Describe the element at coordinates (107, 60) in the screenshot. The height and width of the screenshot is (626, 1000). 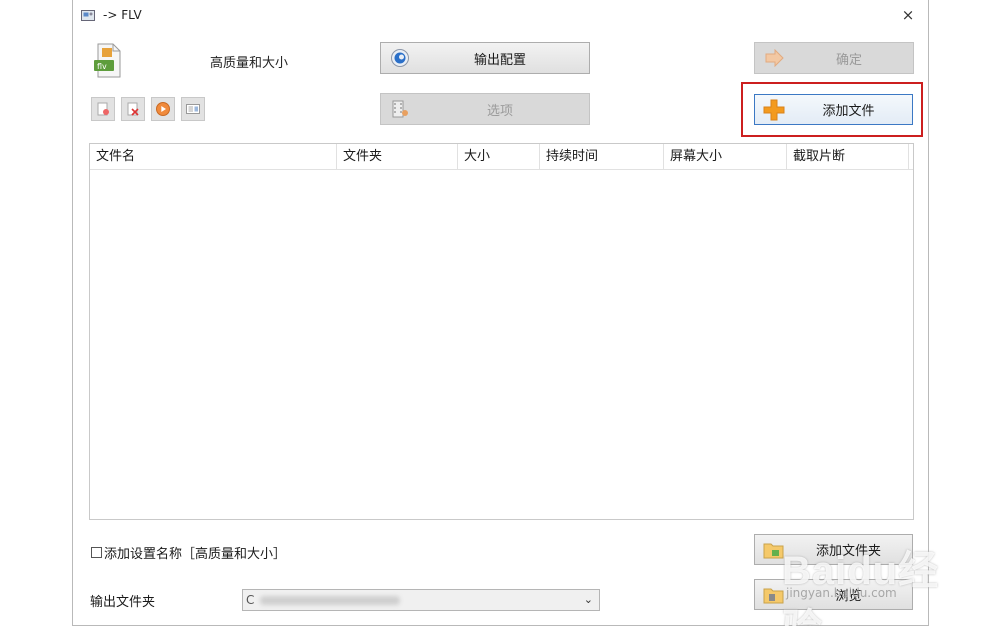
I see `flv-file-icon: flv` at that location.